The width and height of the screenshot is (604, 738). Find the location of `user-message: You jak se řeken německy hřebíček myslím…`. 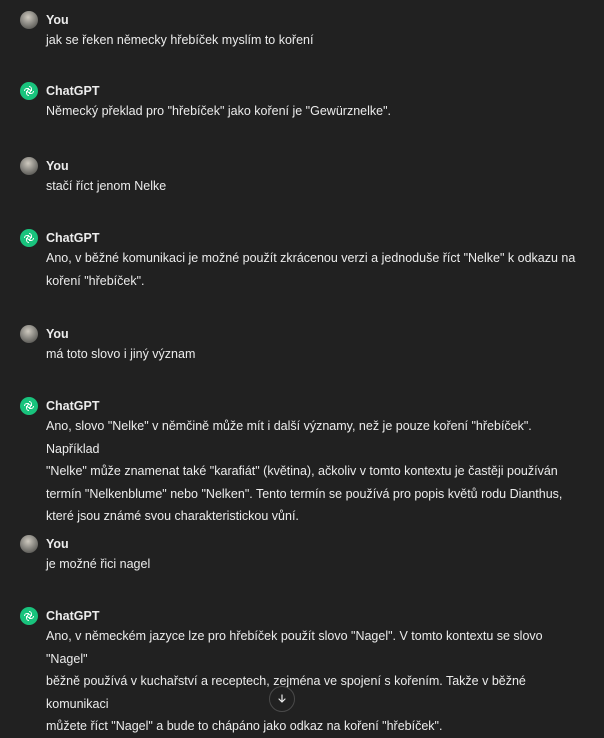

user-message: You jak se řeken německy hřebíček myslím… is located at coordinates (300, 31).